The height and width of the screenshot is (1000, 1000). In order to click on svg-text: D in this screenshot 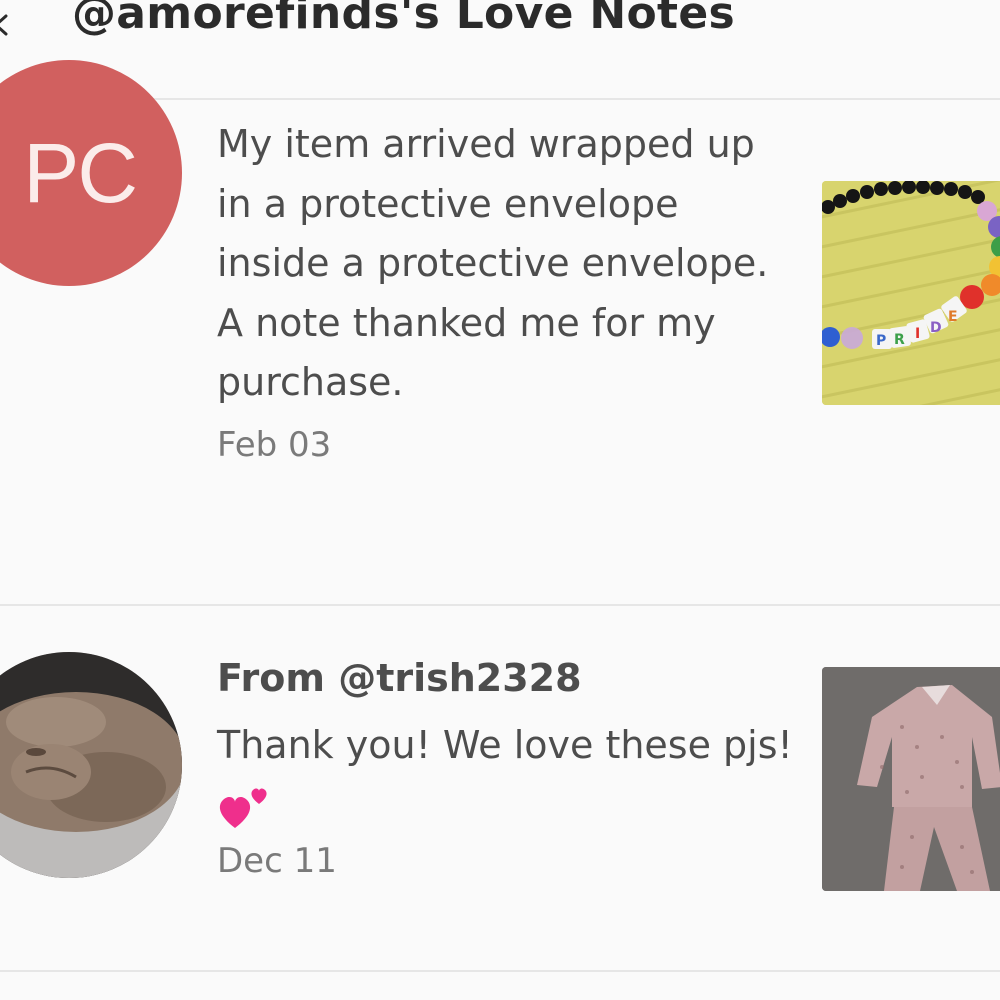, I will do `click(936, 328)`.